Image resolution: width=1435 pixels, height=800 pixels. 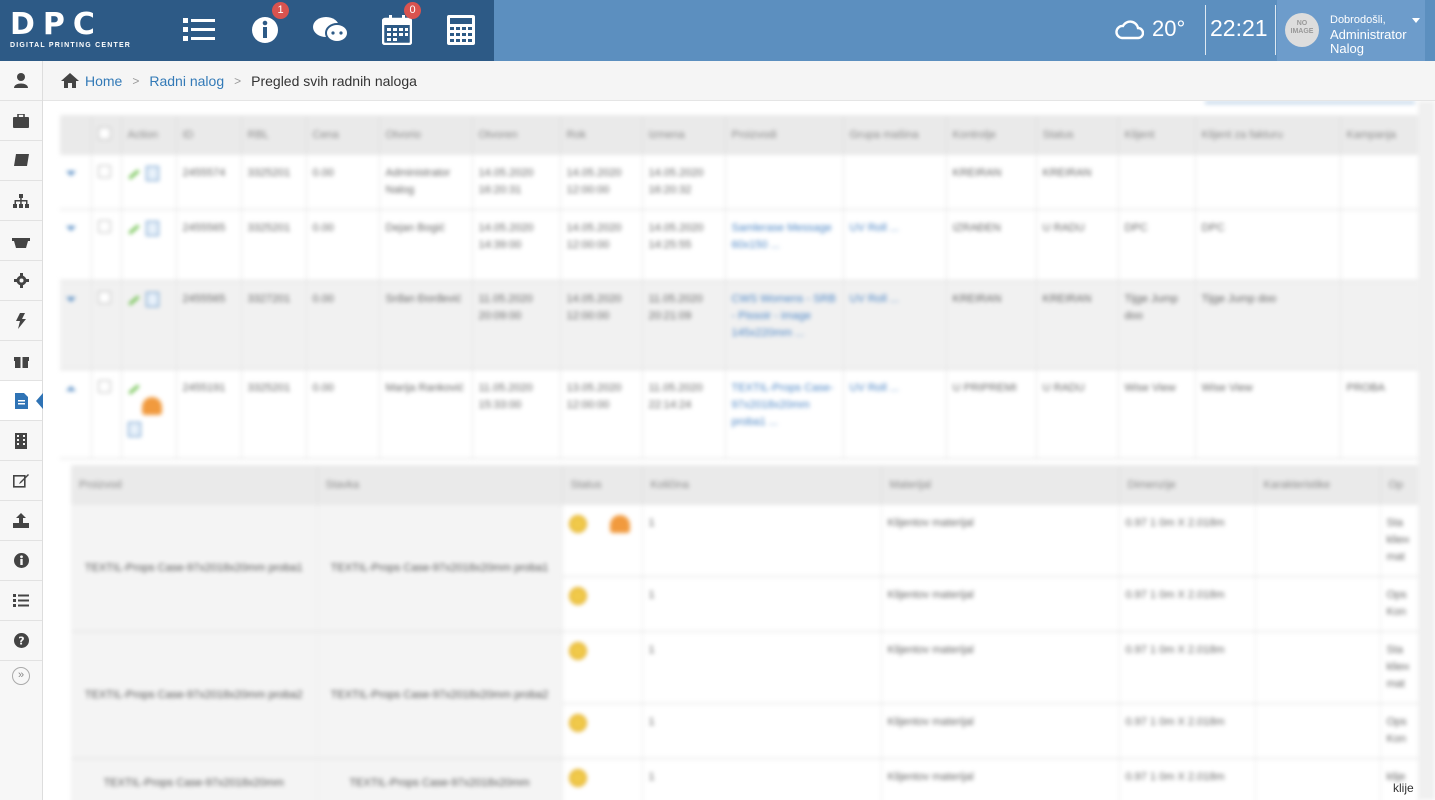 What do you see at coordinates (440, 485) in the screenshot?
I see `sub-col-stavka: Stavka` at bounding box center [440, 485].